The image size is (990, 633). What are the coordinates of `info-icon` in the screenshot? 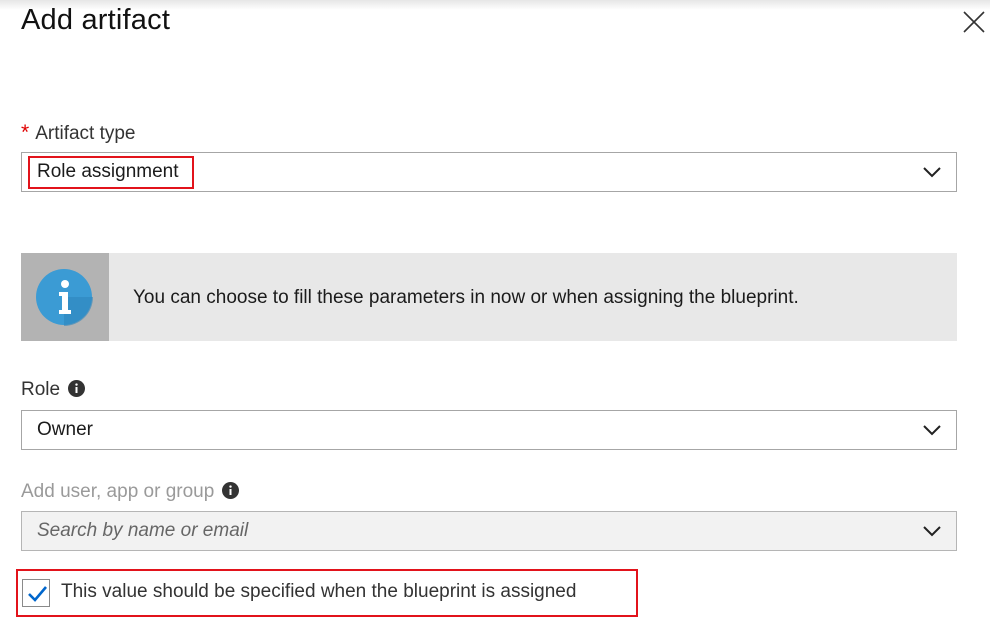 It's located at (64, 297).